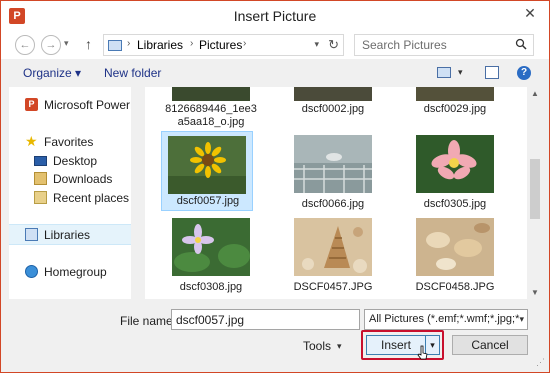  I want to click on file-type-value: All Pictures (*.emf;*.wmf;*.jpg;*, so click(444, 319).